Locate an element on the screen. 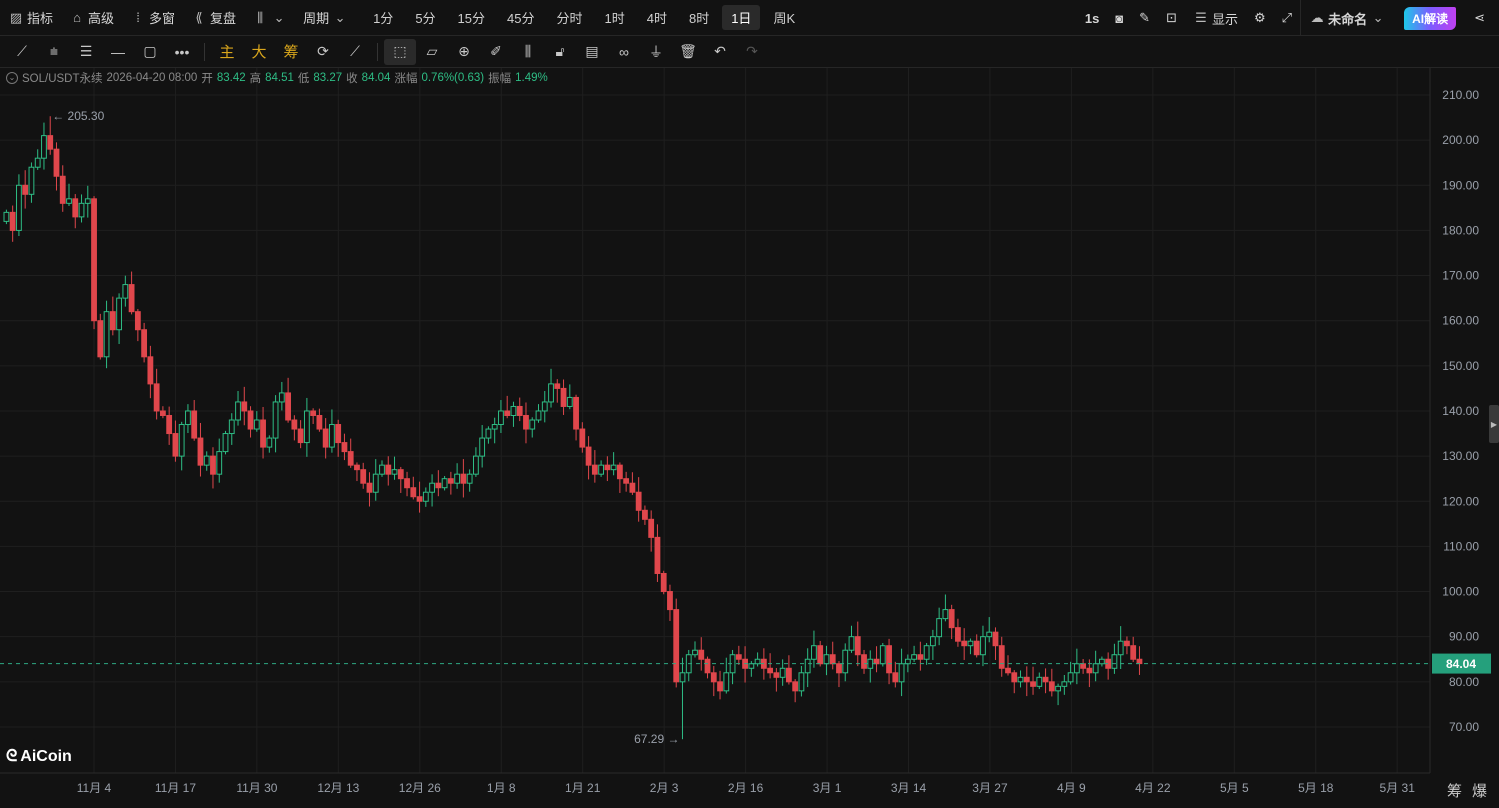 This screenshot has height=808, width=1499. main-indicator-button: 主 is located at coordinates (227, 52).